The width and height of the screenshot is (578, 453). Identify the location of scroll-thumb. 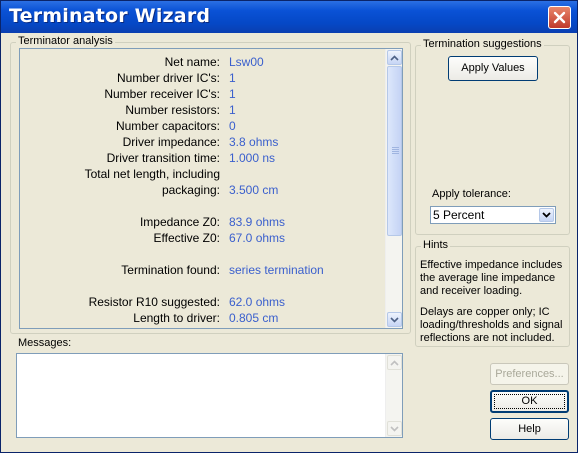
(394, 151).